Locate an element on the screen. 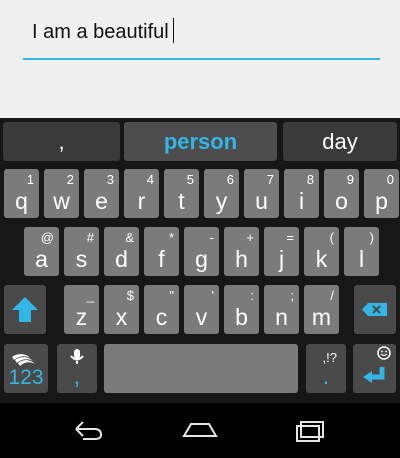 The image size is (400, 458). key-label: f is located at coordinates (161, 259).